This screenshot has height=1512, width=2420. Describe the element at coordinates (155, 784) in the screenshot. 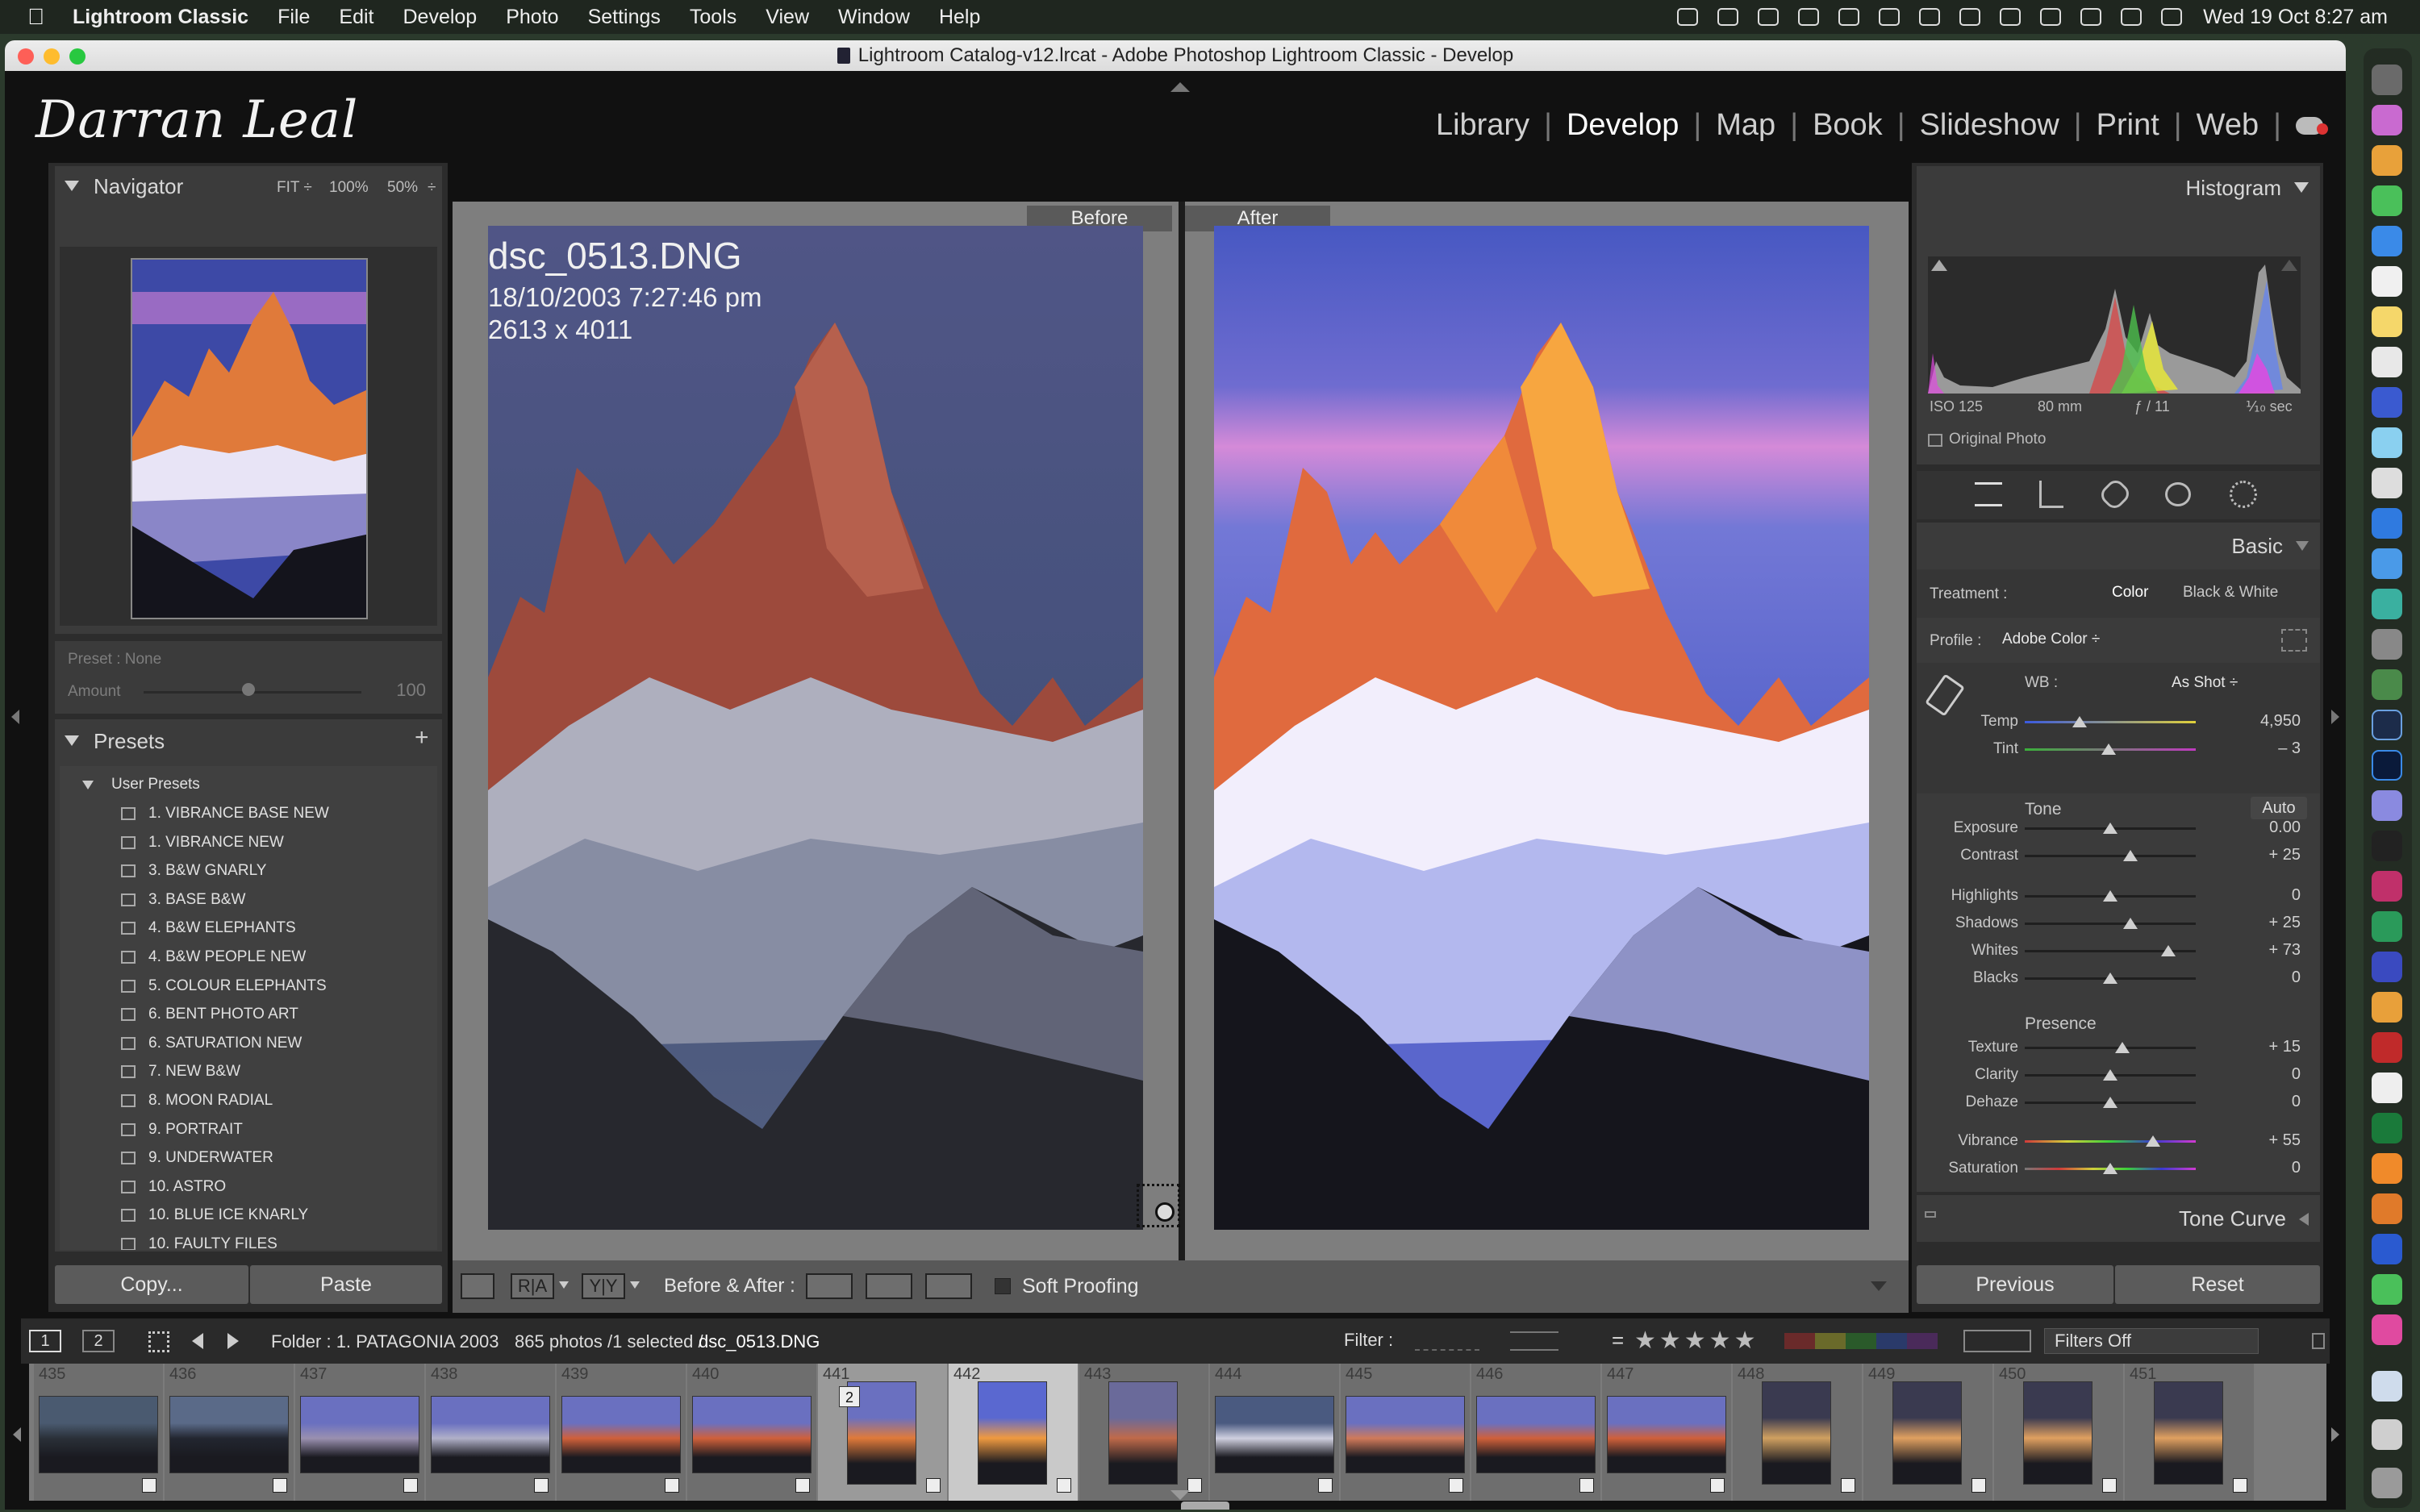

I see `user-presets-group: User Presets` at that location.